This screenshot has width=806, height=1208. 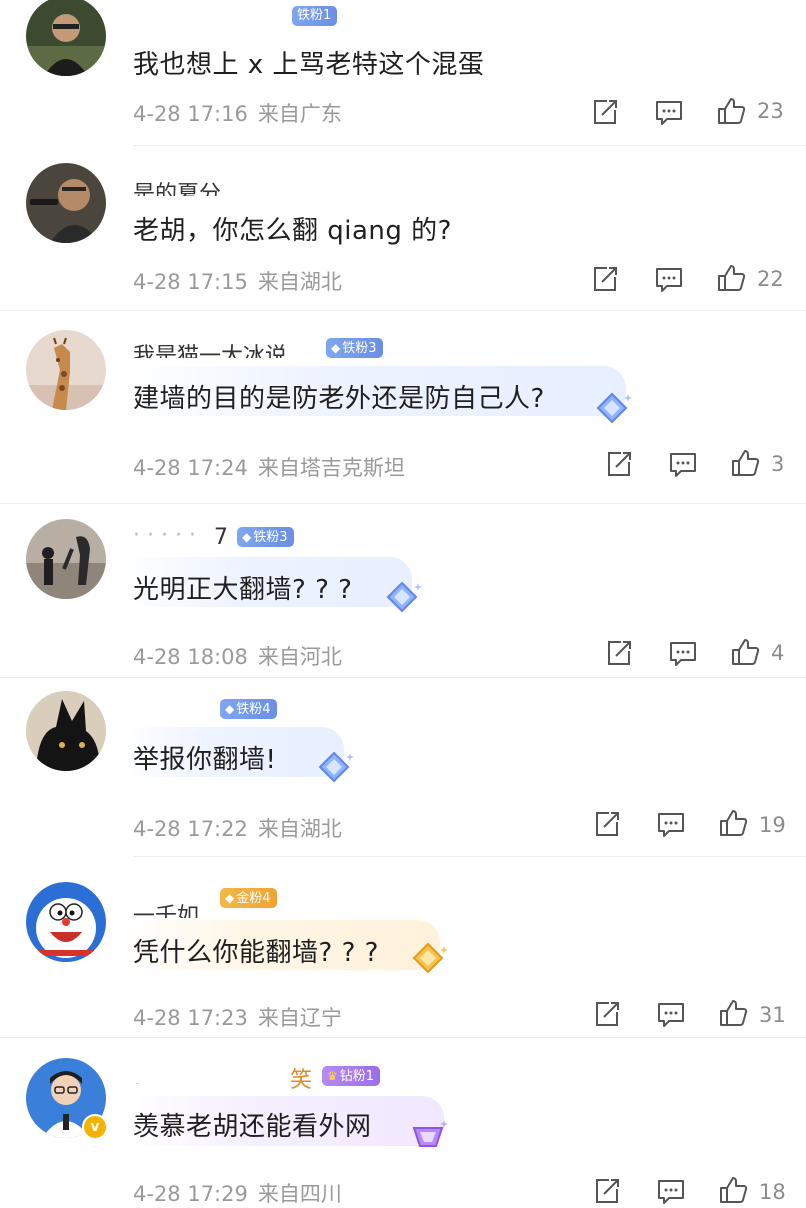 What do you see at coordinates (778, 464) in the screenshot?
I see `like-count: 3` at bounding box center [778, 464].